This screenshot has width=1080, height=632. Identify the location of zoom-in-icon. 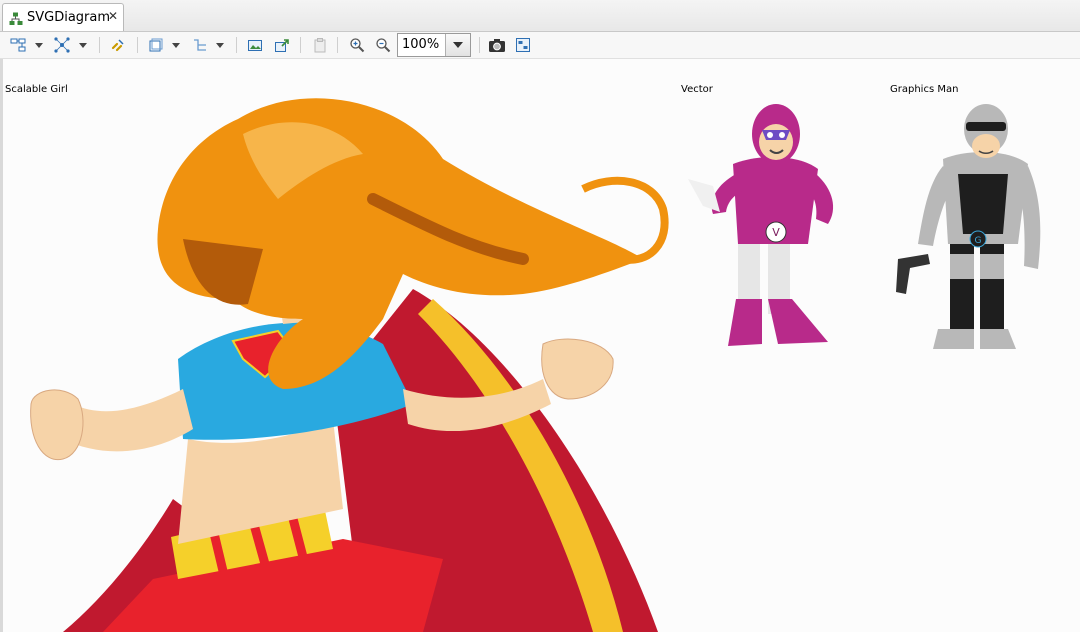
(357, 45).